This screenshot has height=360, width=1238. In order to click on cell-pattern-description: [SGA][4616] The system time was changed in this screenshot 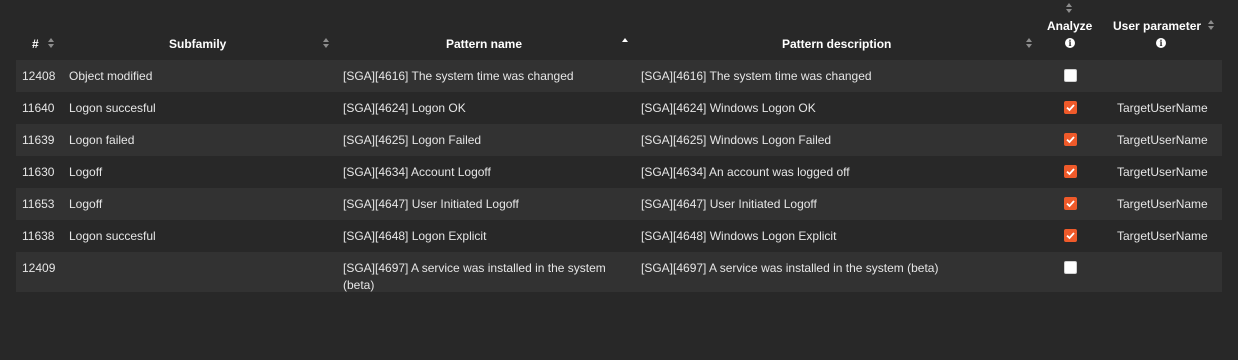, I will do `click(756, 76)`.